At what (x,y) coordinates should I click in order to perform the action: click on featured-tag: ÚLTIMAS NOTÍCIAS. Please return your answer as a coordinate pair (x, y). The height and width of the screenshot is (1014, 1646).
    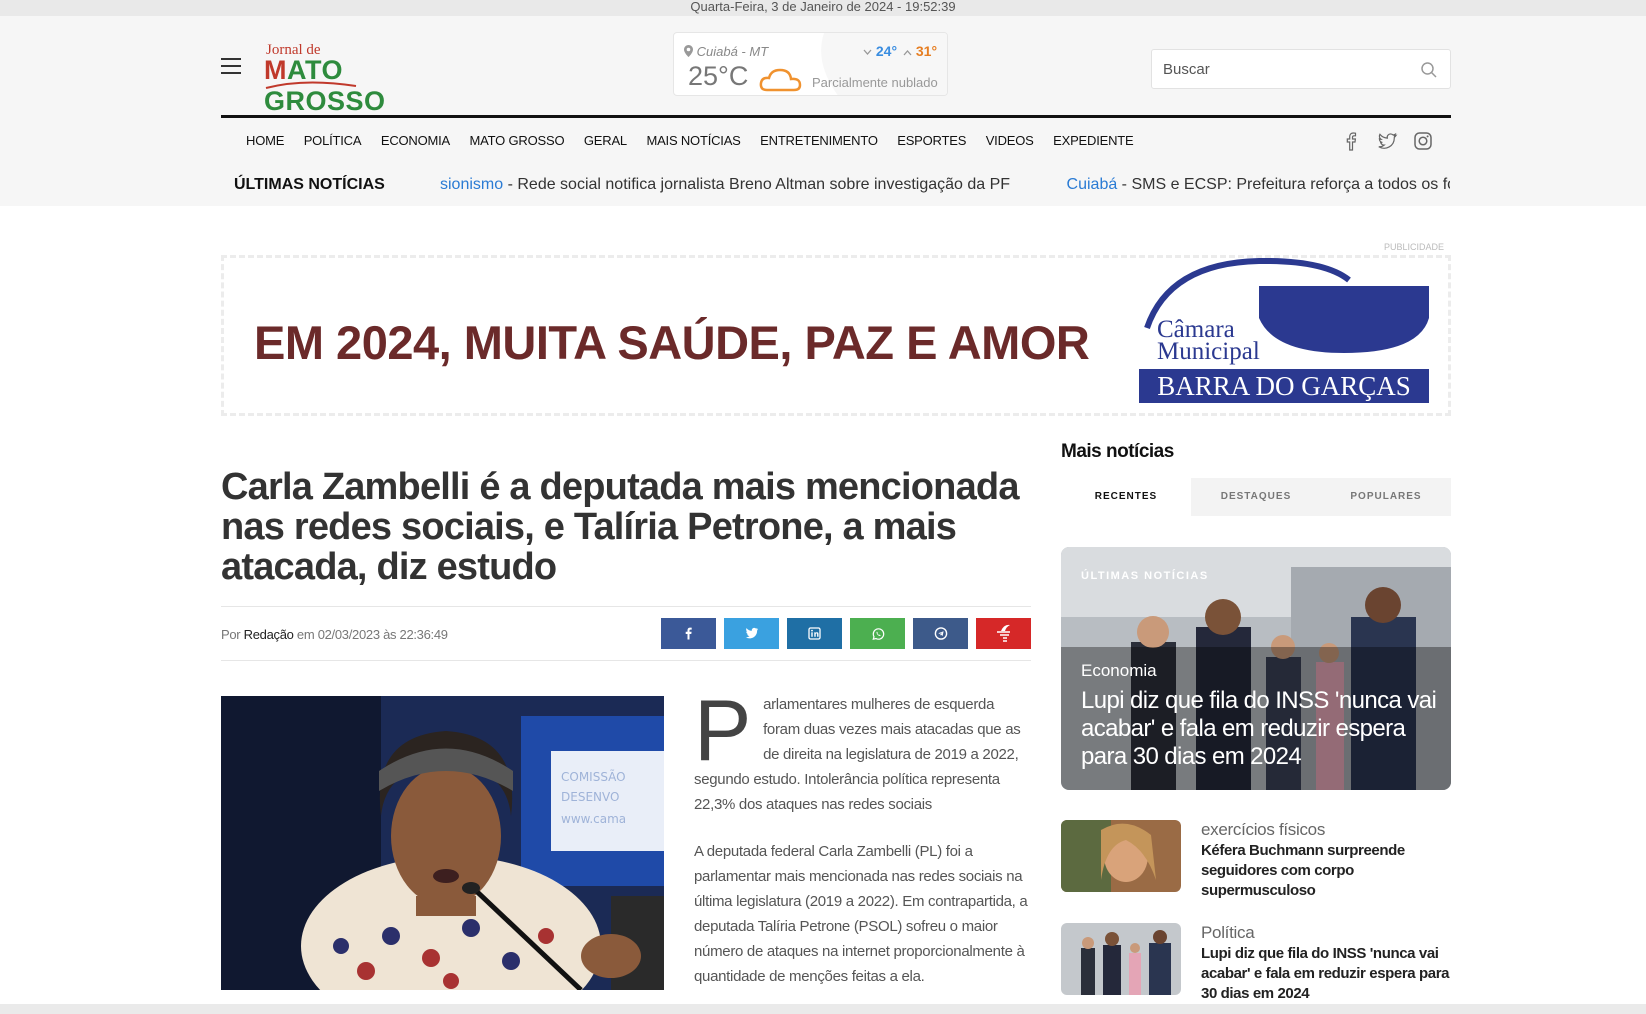
    Looking at the image, I should click on (1145, 576).